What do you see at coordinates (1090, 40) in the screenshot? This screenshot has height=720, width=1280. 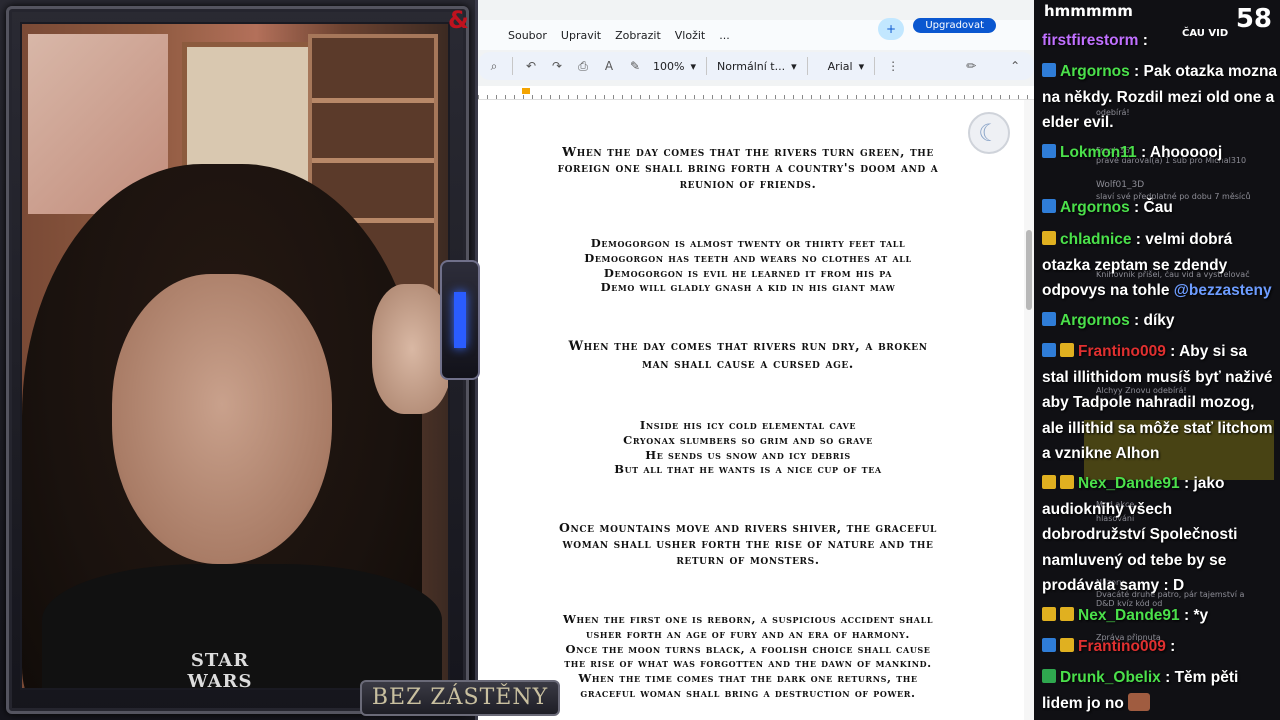 I see `chat-username: firstfirestorm` at bounding box center [1090, 40].